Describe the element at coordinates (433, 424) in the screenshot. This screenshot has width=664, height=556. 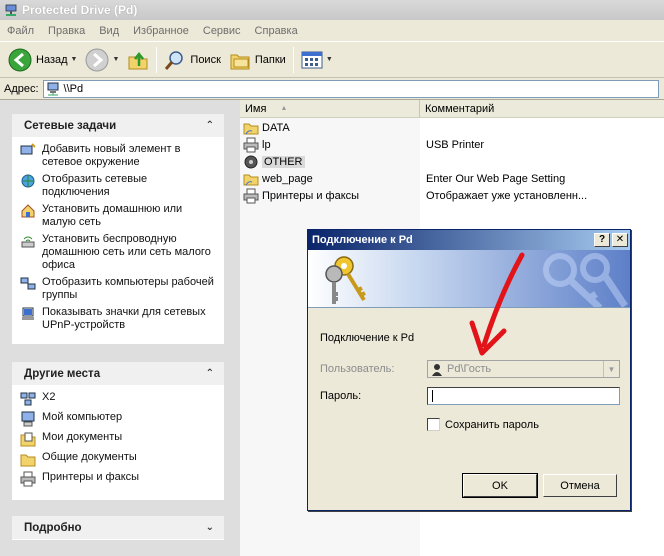
I see `checkbox-box` at that location.